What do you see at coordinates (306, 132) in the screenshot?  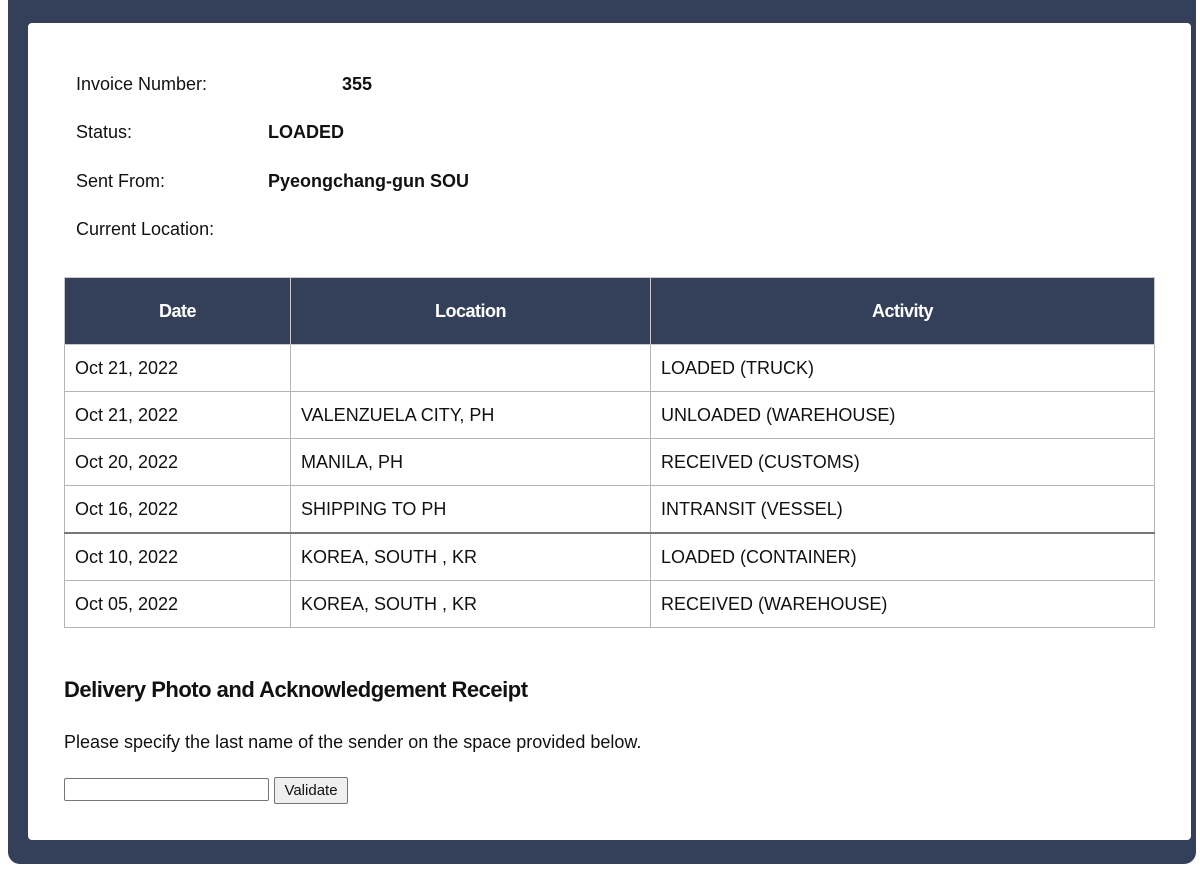 I see `status-value: LOADED` at bounding box center [306, 132].